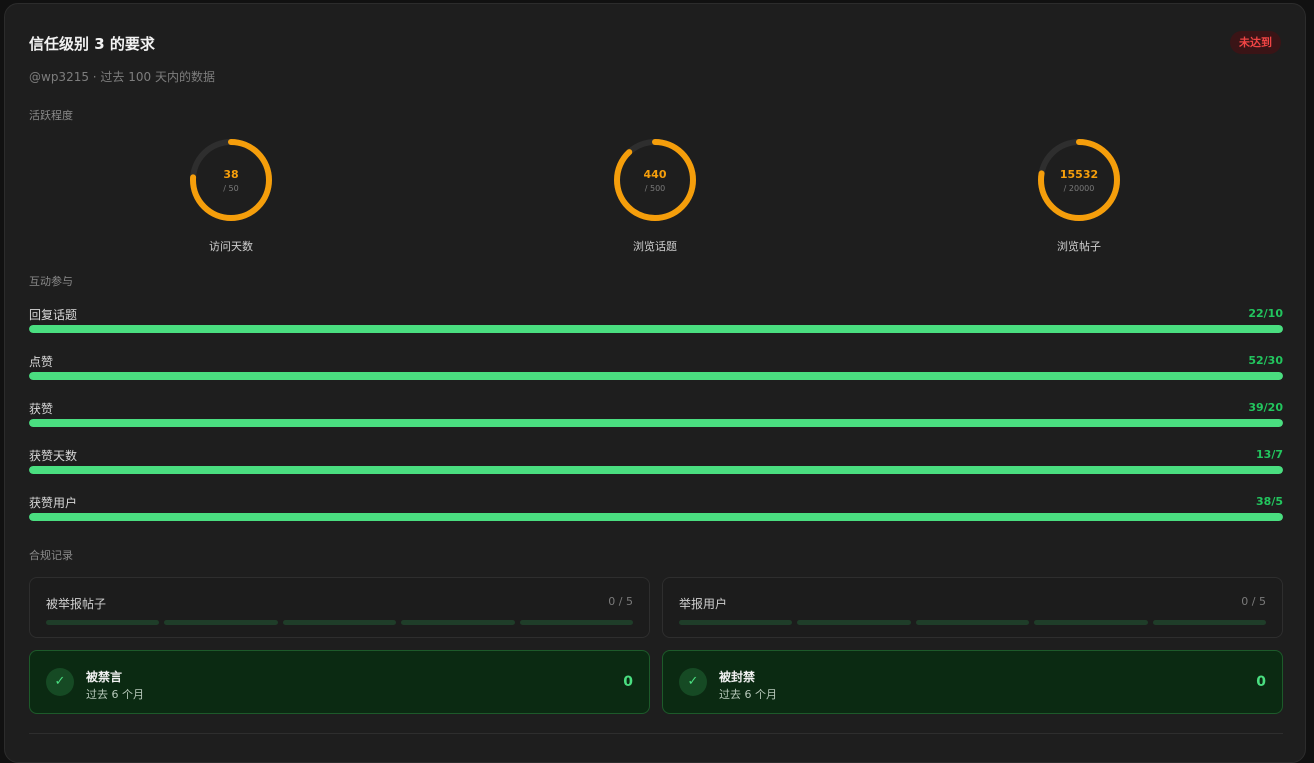 This screenshot has width=1314, height=763. I want to click on ring-value: 440, so click(655, 174).